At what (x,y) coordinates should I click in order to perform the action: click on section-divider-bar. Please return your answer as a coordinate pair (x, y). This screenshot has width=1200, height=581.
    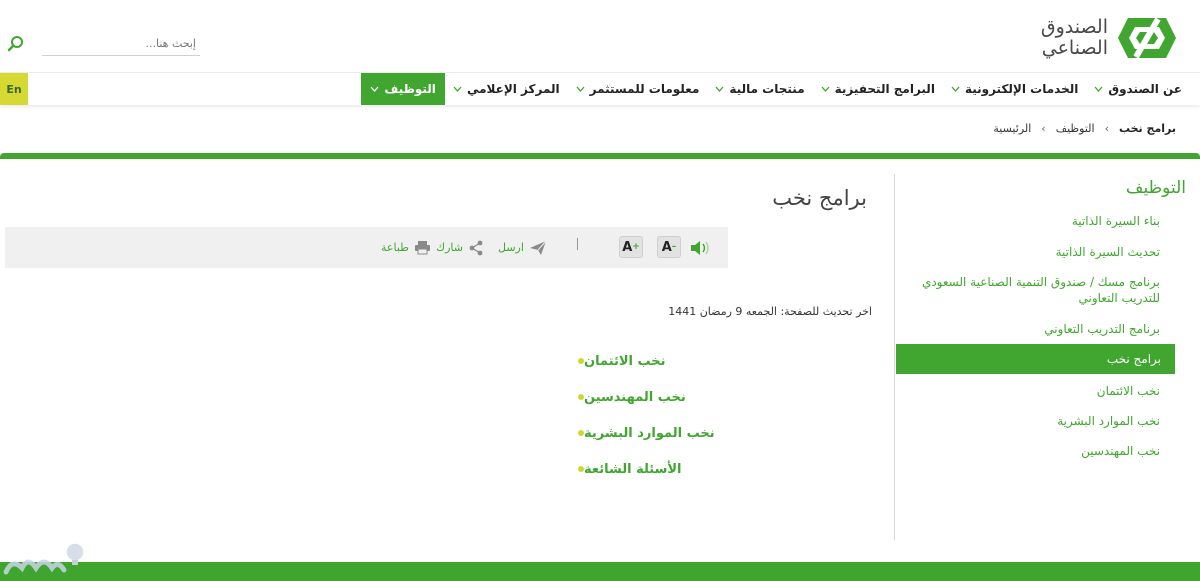
    Looking at the image, I should click on (600, 156).